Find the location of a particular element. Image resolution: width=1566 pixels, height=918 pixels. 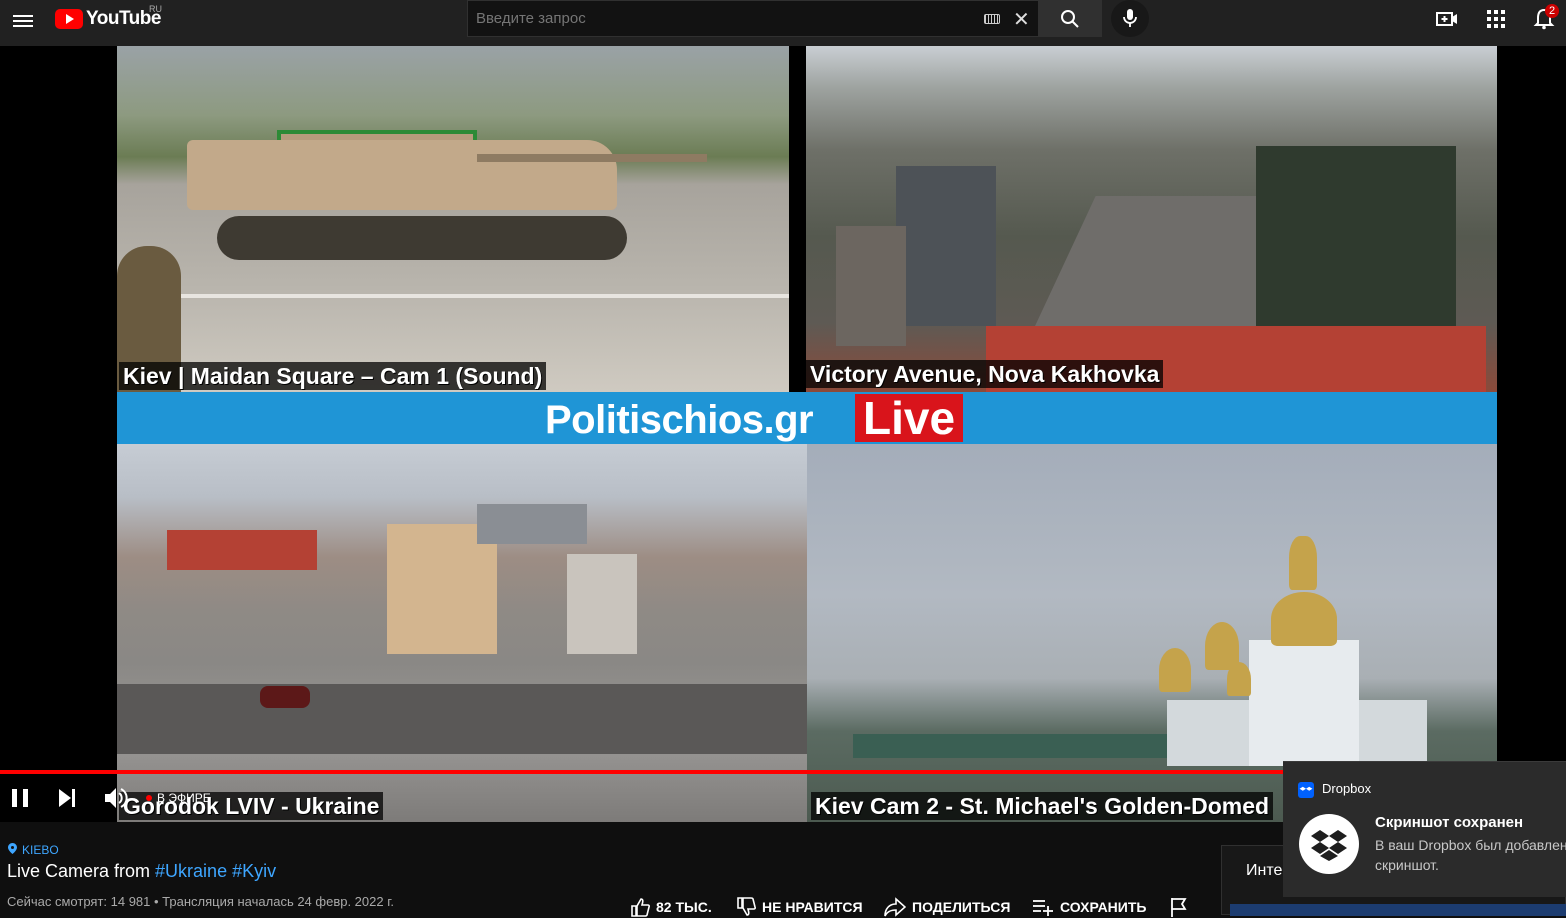

clear-icon: ✕ is located at coordinates (1021, 19).